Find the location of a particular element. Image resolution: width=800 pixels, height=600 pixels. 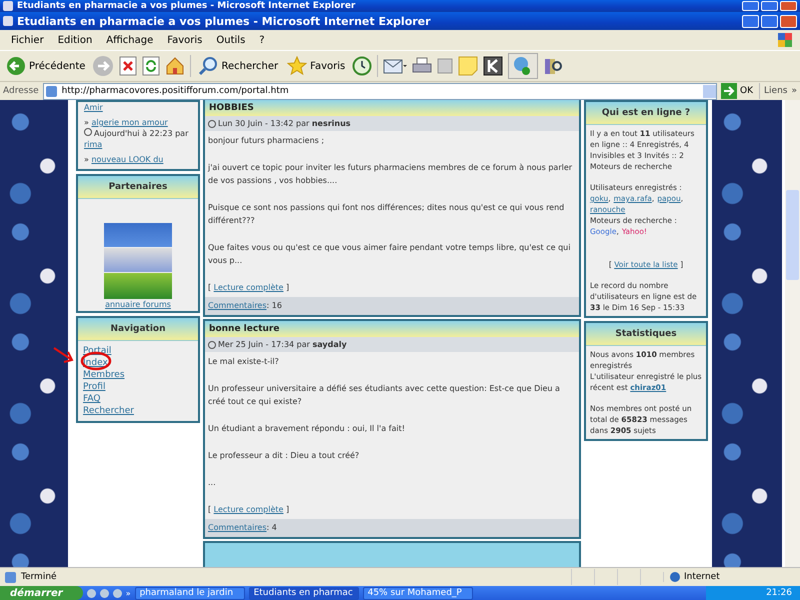

taskbar-button: pharmaland le jardin is located at coordinates (189, 593).